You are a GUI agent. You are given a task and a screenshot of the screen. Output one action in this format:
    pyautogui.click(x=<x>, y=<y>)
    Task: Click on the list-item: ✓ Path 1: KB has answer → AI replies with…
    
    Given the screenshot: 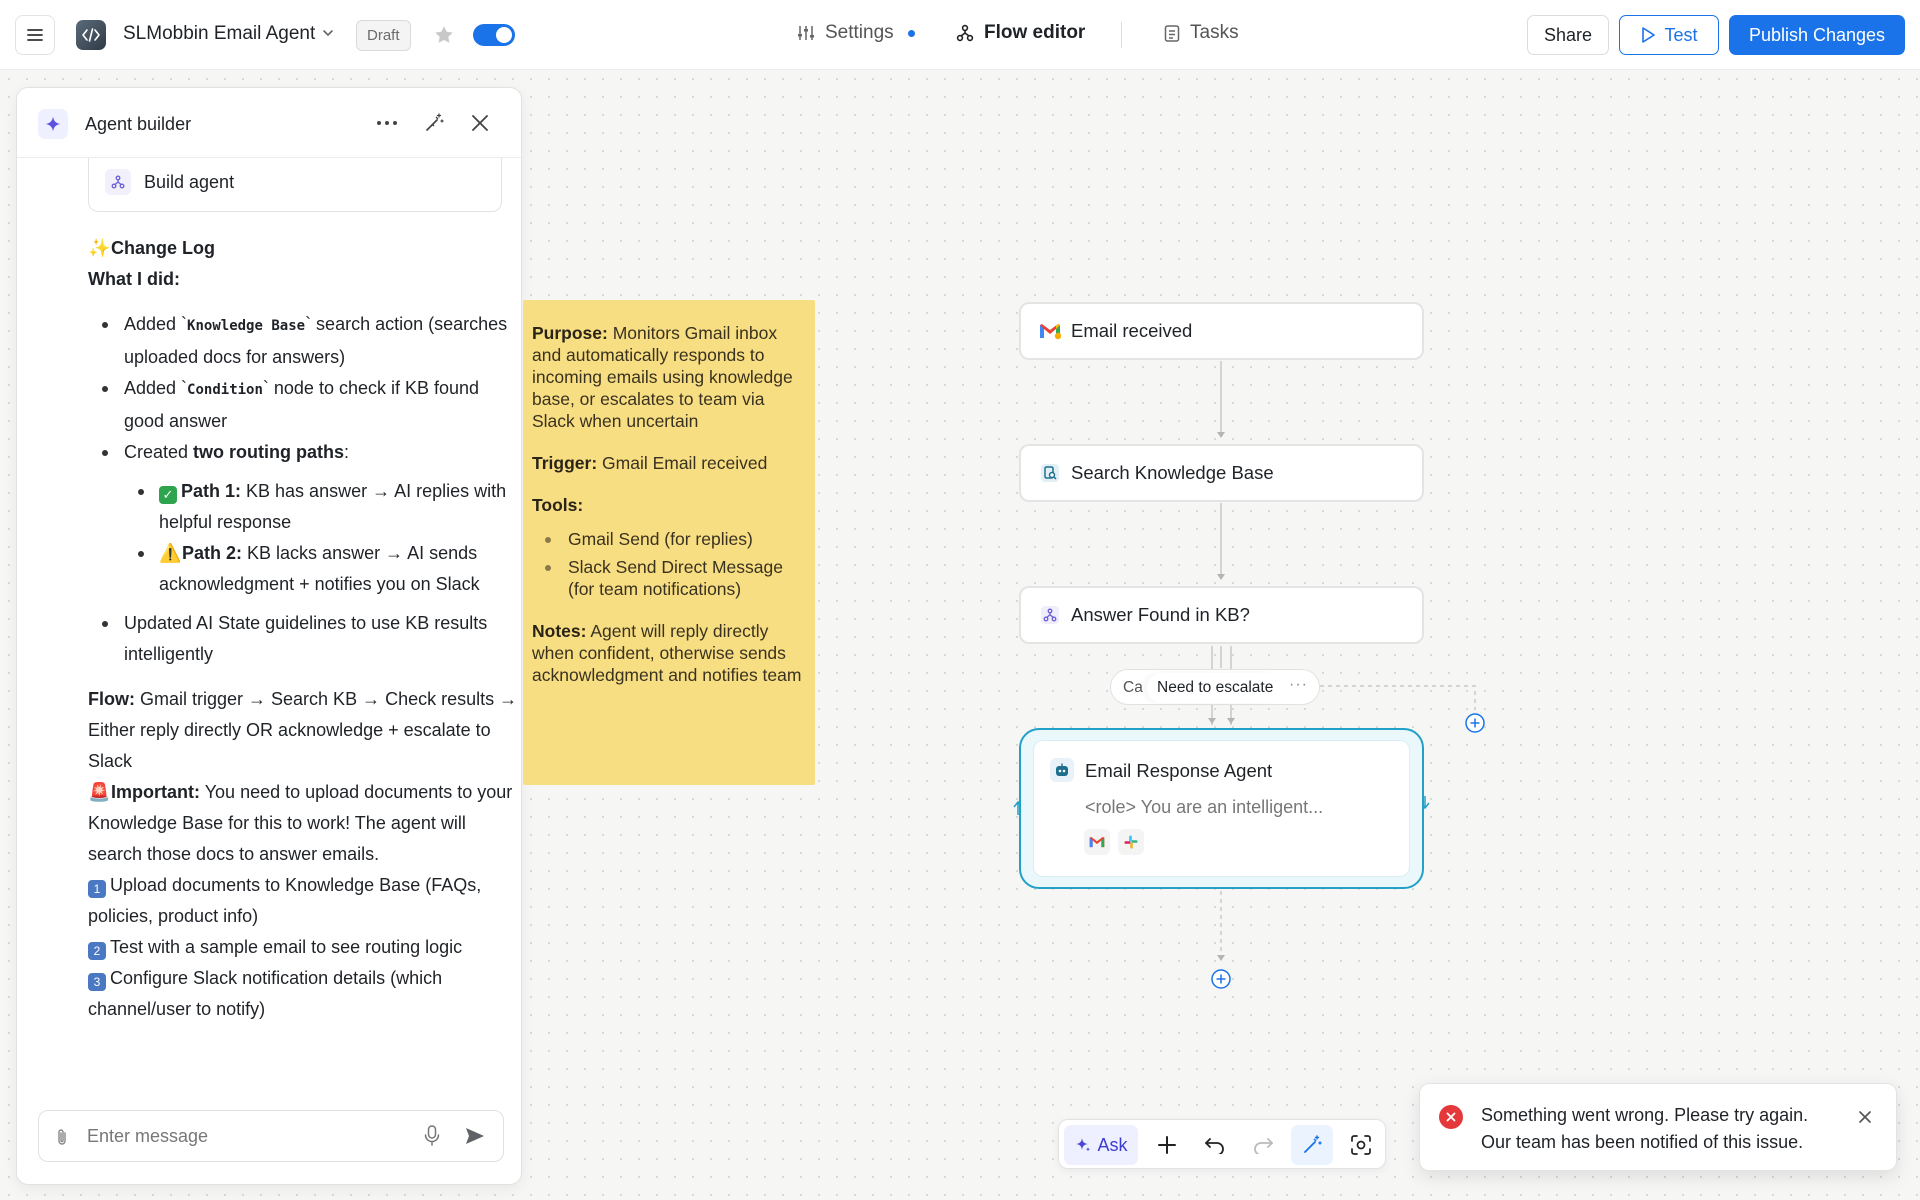 What is the action you would take?
    pyautogui.click(x=303, y=507)
    